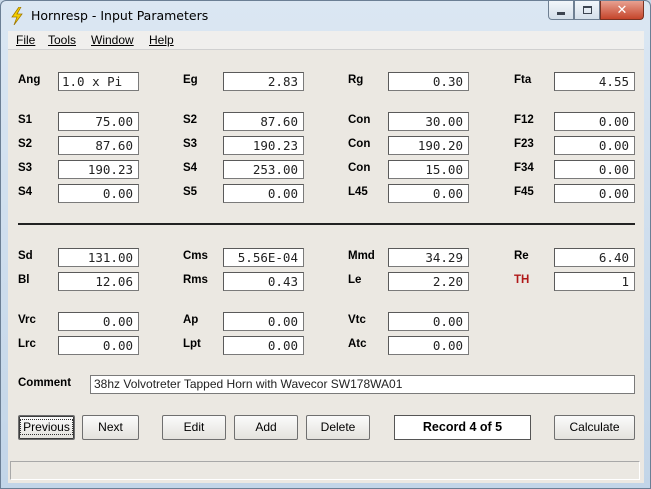 The image size is (651, 489). I want to click on maximize-button, so click(587, 10).